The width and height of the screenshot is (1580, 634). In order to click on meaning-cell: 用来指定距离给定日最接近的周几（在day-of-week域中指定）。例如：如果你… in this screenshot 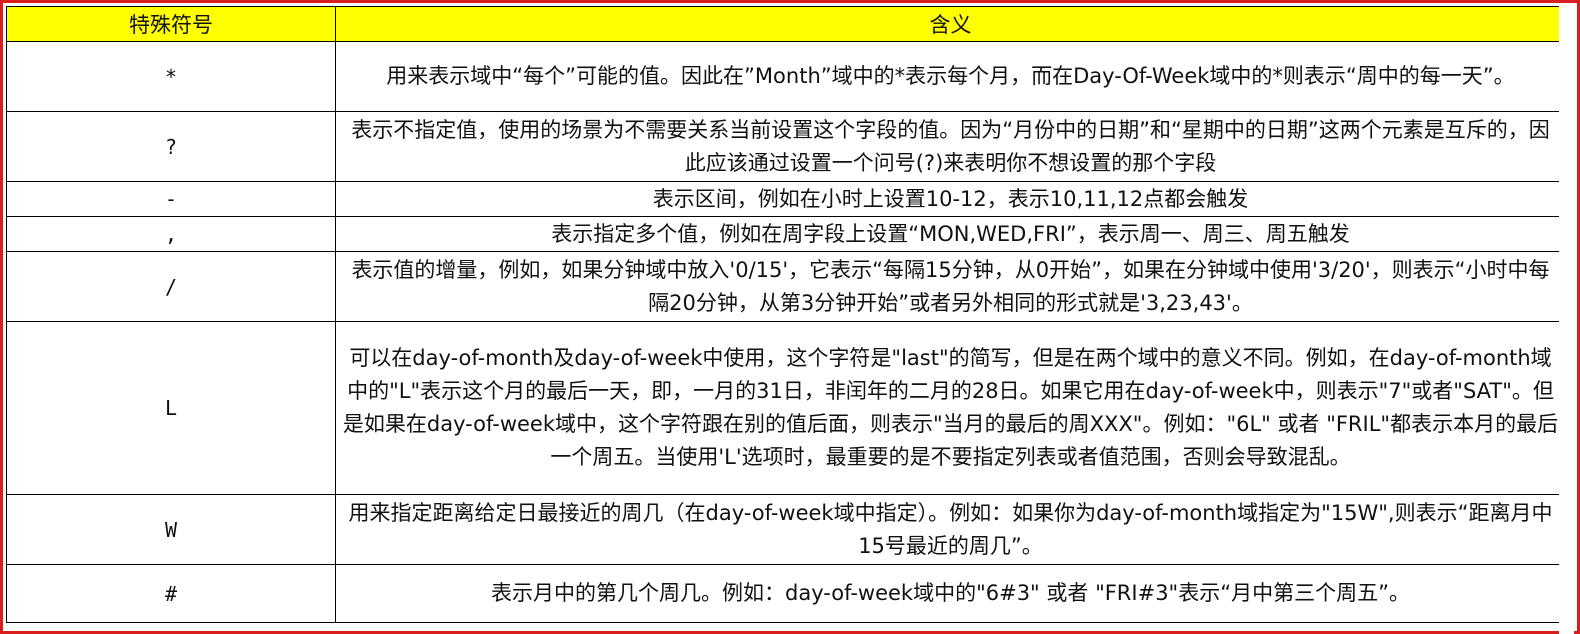, I will do `click(950, 529)`.